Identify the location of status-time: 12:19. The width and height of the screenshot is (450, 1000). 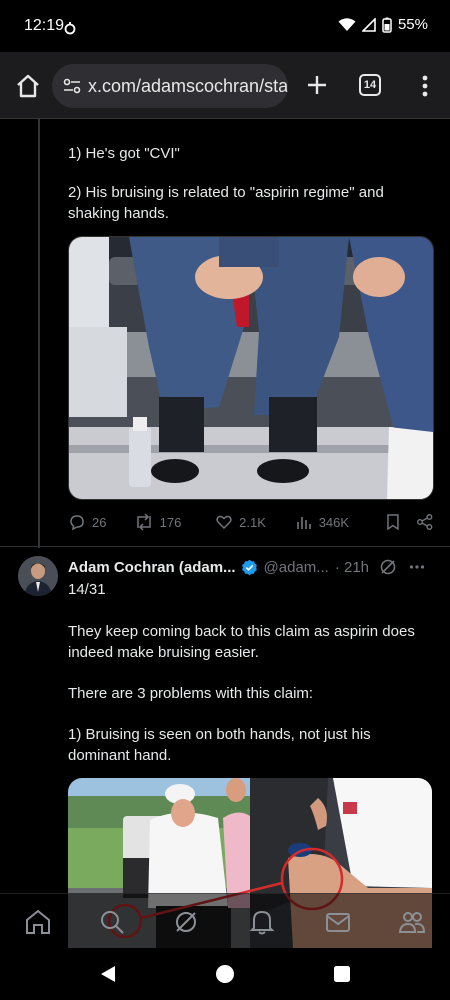
(44, 25).